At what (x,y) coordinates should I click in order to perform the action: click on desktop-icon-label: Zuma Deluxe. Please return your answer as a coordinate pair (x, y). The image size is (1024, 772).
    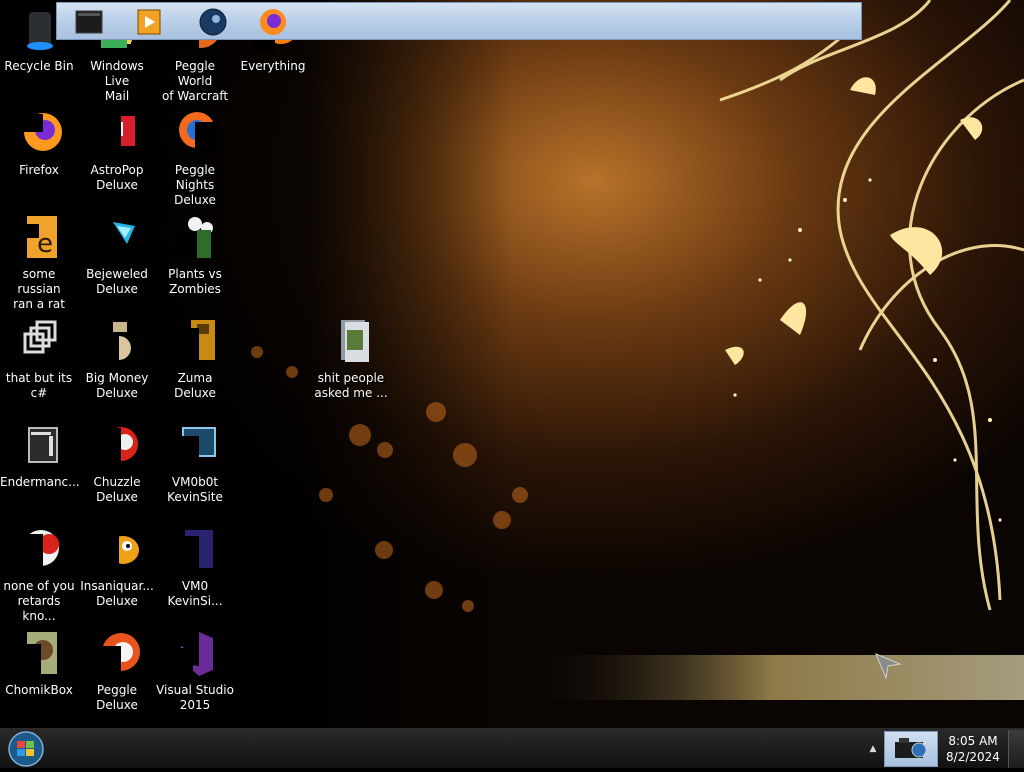
    Looking at the image, I should click on (195, 385).